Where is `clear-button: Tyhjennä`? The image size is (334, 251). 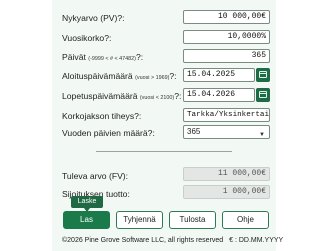
clear-button: Tyhjennä is located at coordinates (139, 220).